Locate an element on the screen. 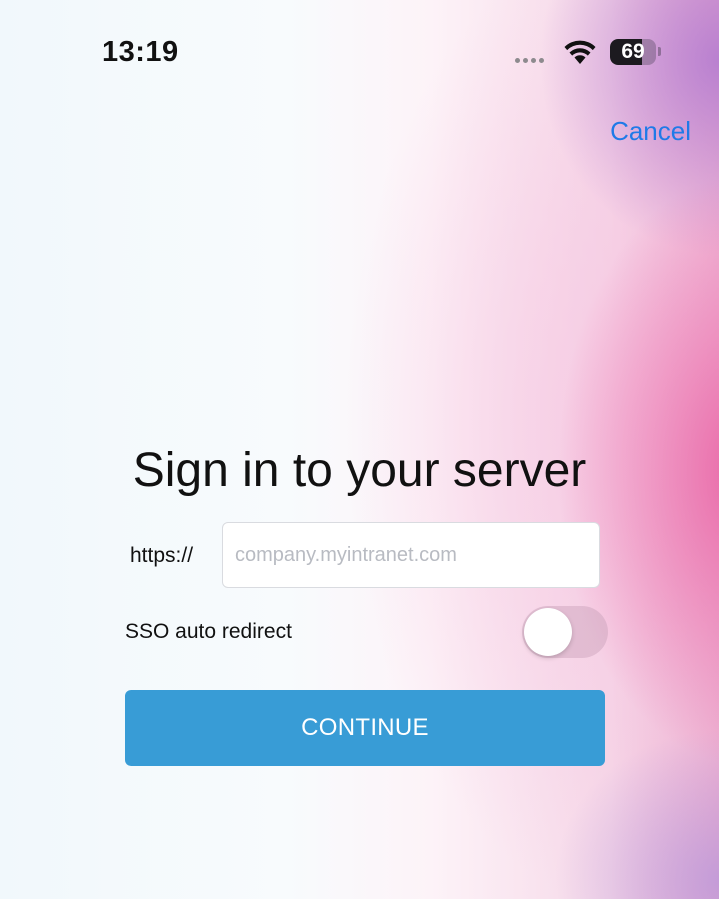 The width and height of the screenshot is (719, 899). sso-auto-redirect-label: SSO auto redirect is located at coordinates (208, 631).